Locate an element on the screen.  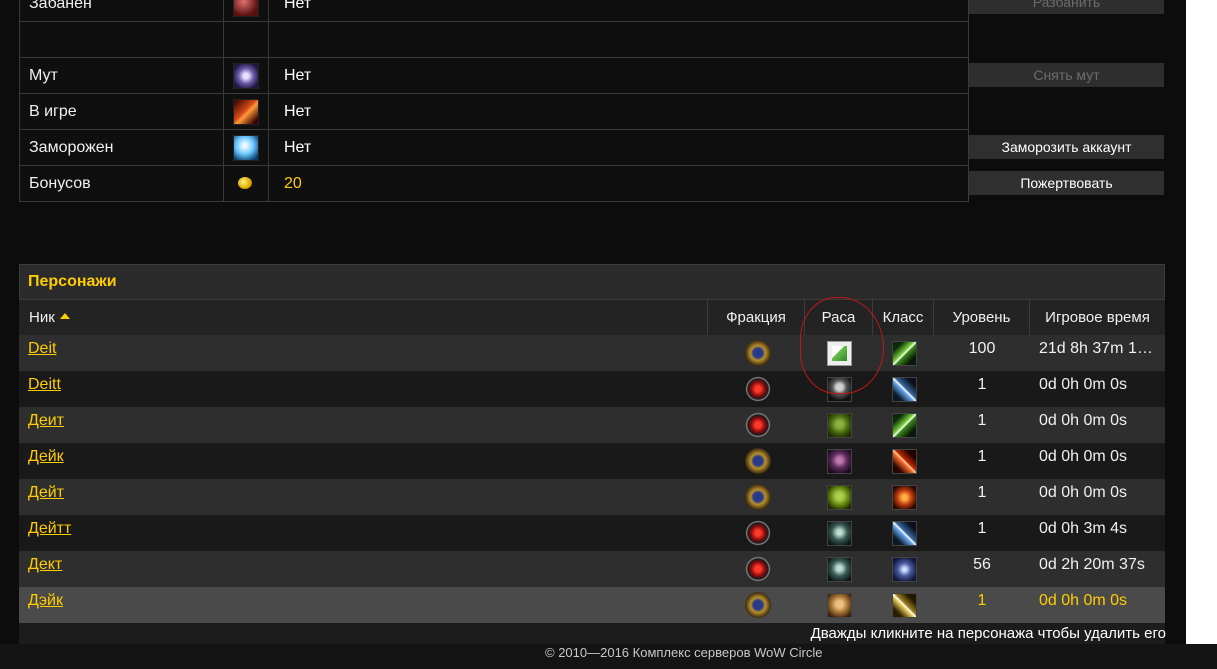
undead-race-icon is located at coordinates (839, 389).